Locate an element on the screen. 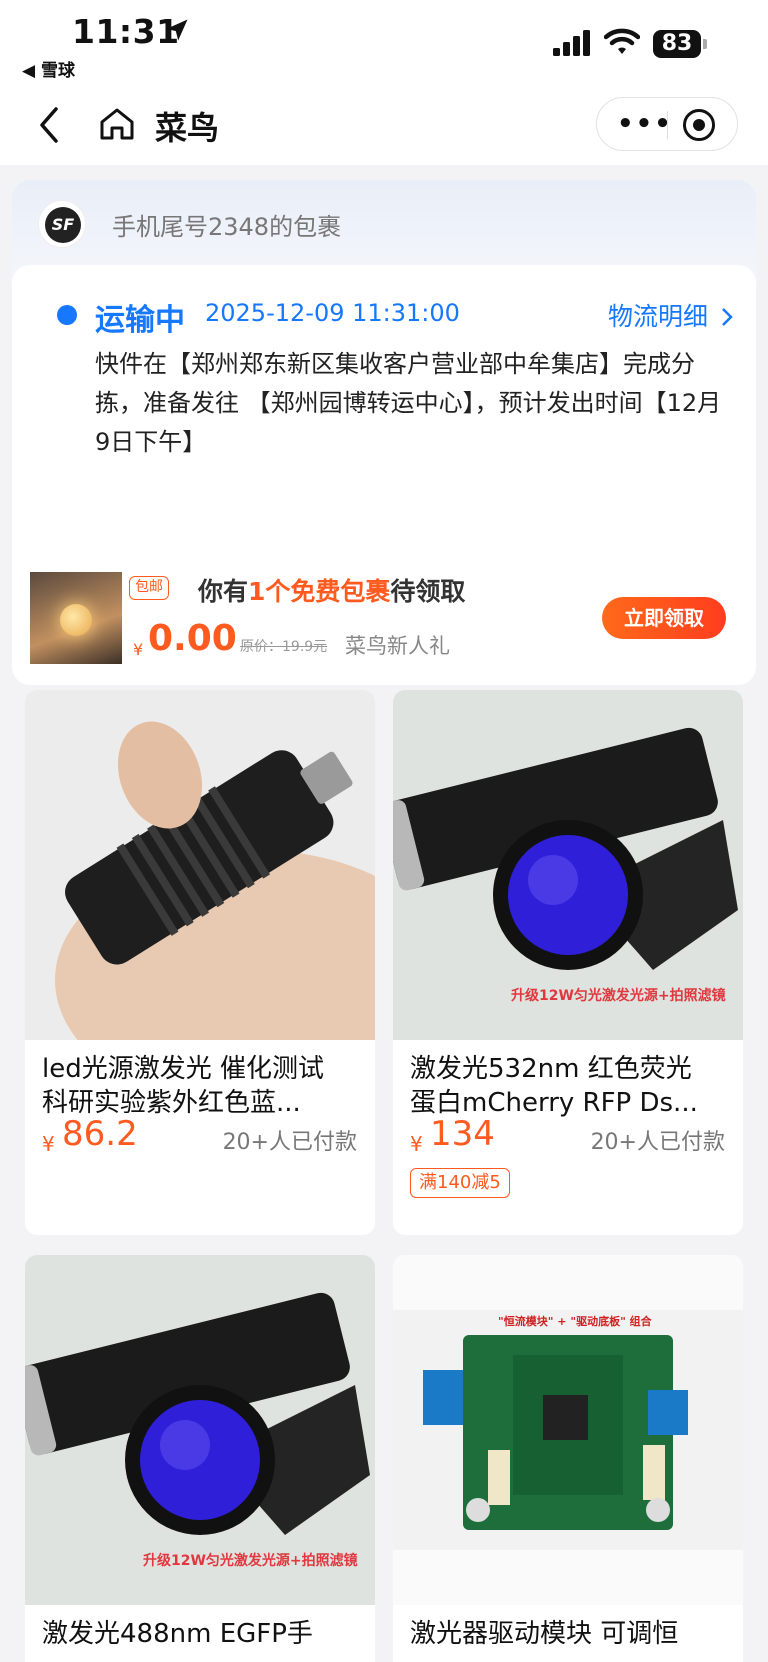  close-miniprogram-icon is located at coordinates (699, 125).